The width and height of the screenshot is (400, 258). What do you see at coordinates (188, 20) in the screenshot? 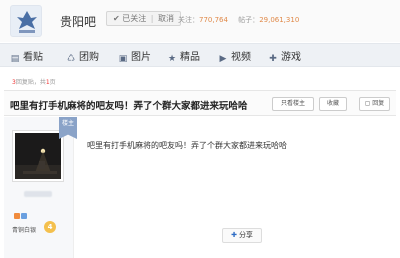
I see `follow-count-label: 关注：` at bounding box center [188, 20].